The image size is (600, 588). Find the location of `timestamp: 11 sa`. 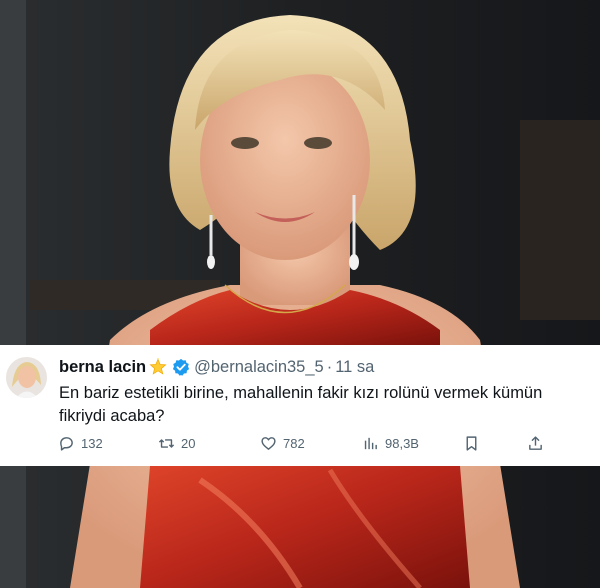

timestamp: 11 sa is located at coordinates (354, 367).